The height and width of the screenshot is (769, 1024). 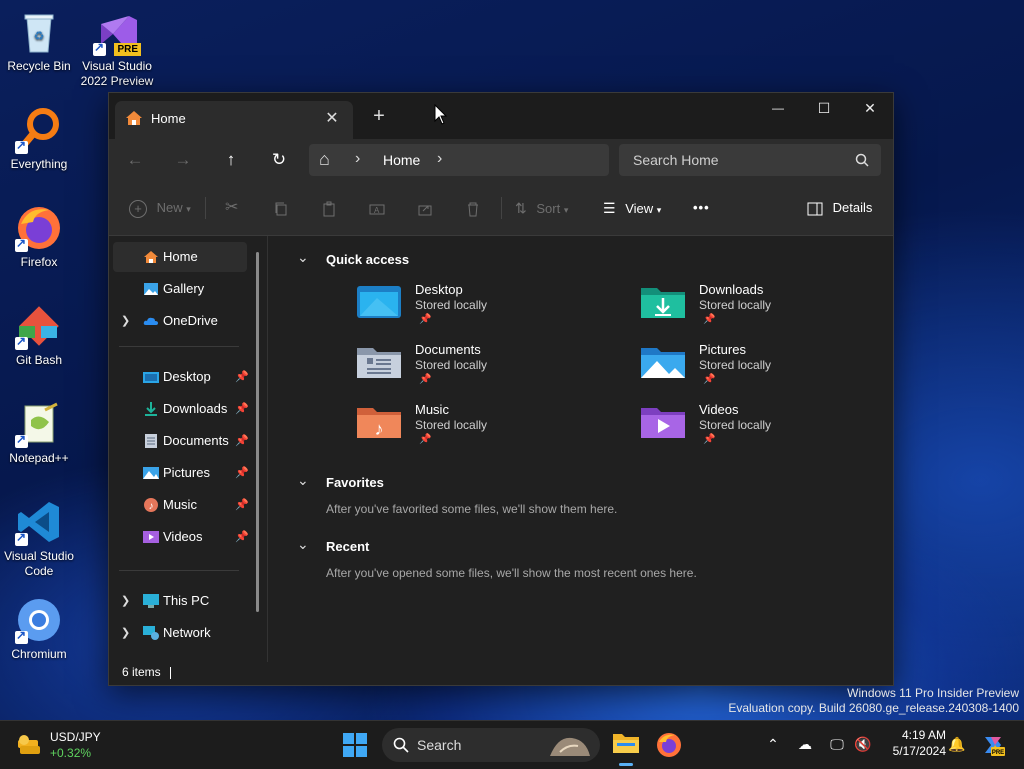 I want to click on address-bar: ⌂ › Home ›, so click(x=459, y=160).